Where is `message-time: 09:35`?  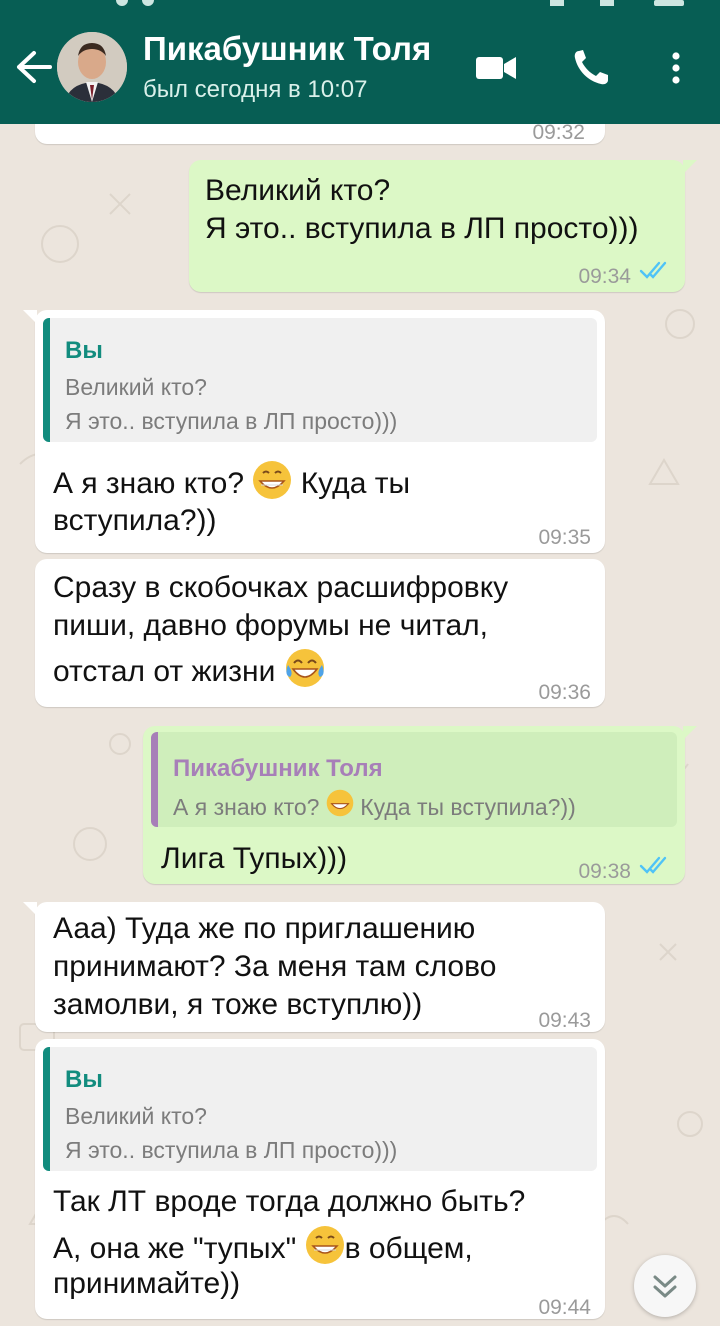 message-time: 09:35 is located at coordinates (564, 537).